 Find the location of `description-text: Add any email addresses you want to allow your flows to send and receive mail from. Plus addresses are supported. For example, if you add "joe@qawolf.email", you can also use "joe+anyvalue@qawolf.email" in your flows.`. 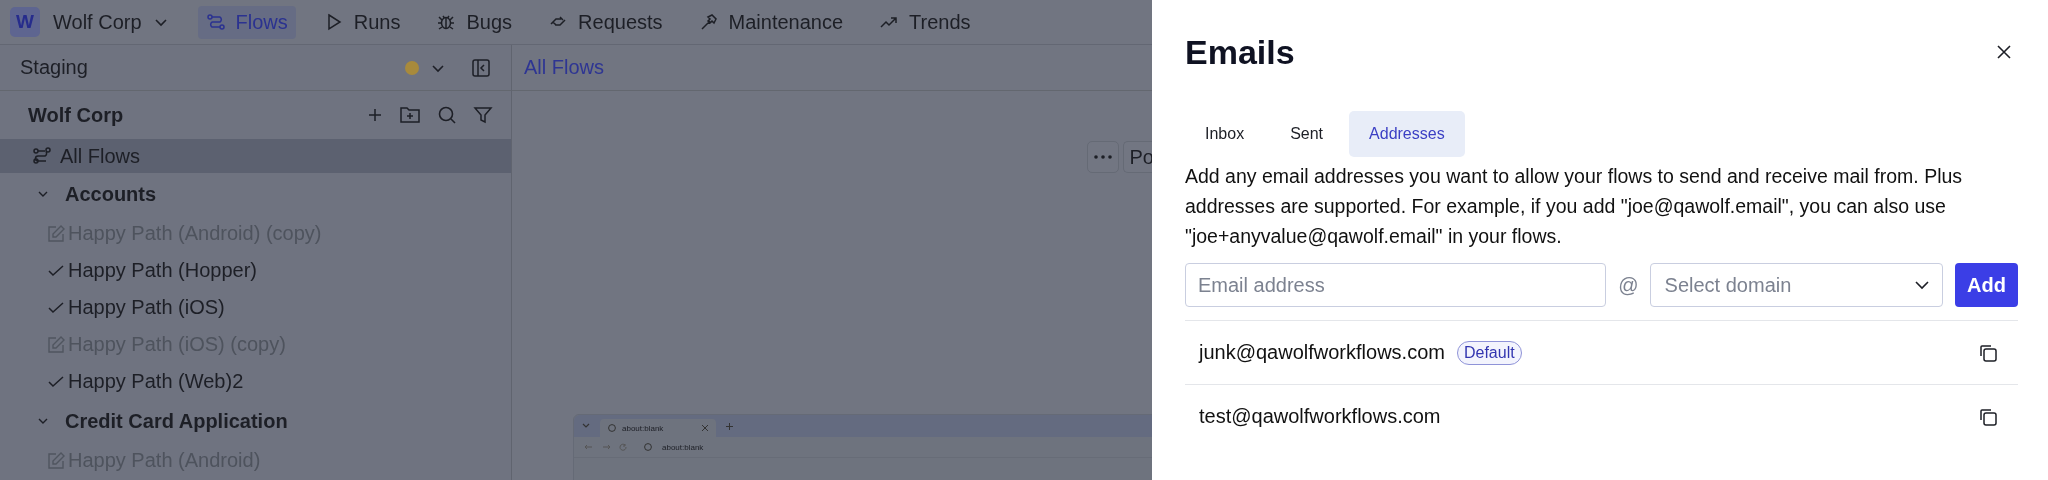

description-text: Add any email addresses you want to allow your flows to send and receive mail from. Plus addresses are supported. For example, if you add "joe@qawolf.email", you can also use "joe+anyvalue@qawolf.email" in your flows. is located at coordinates (1574, 206).